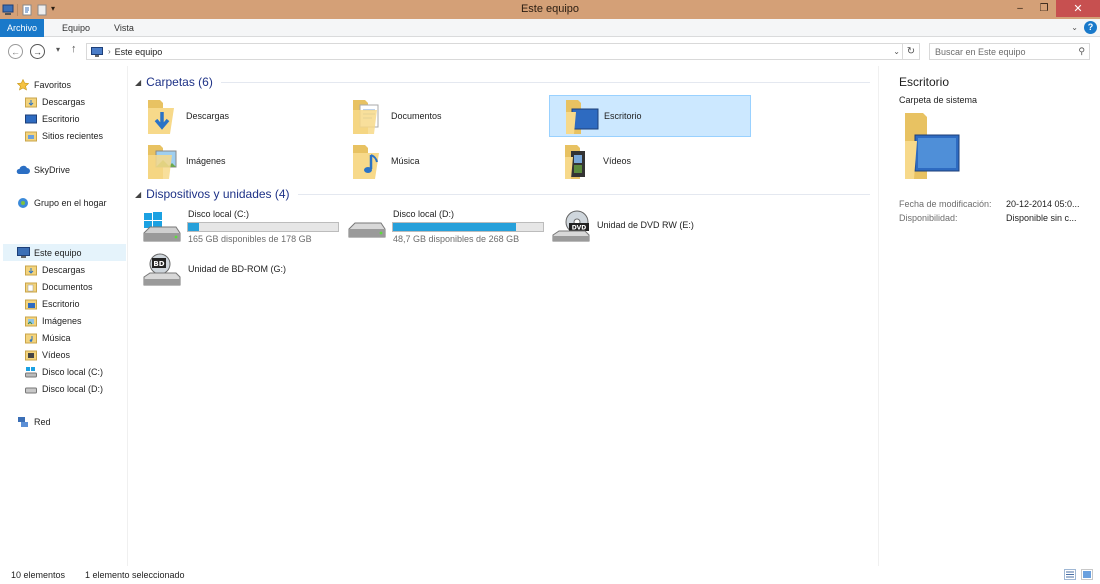  What do you see at coordinates (52, 303) in the screenshot?
I see `nav-pc-escritorio: Escritorio` at bounding box center [52, 303].